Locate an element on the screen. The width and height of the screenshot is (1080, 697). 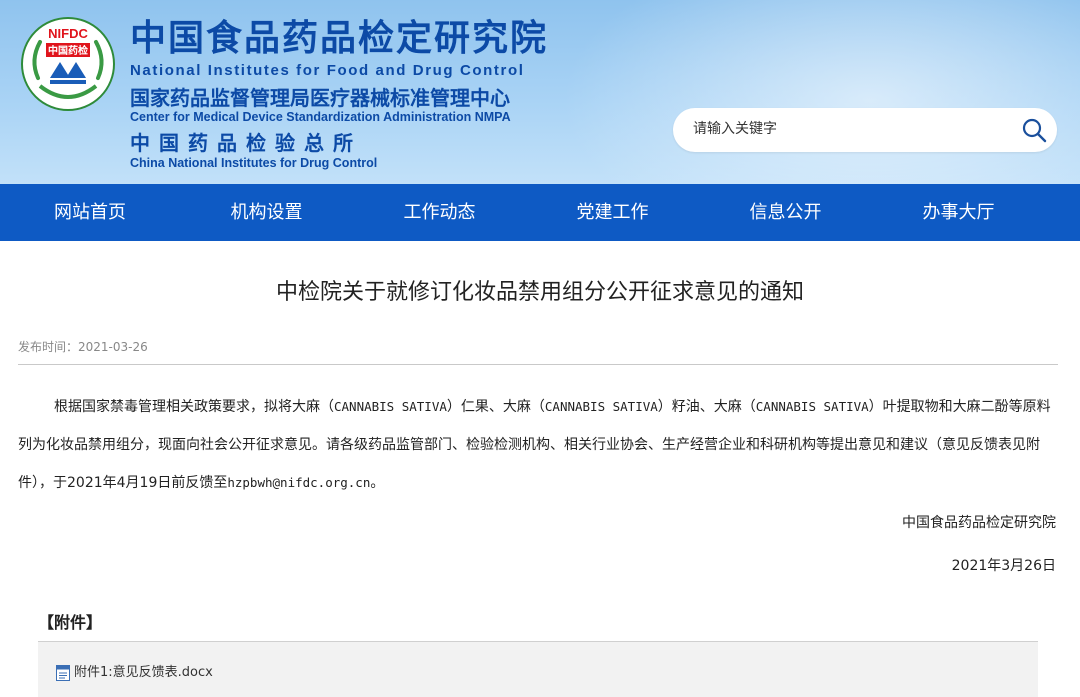
site-title-cn: 中国食品药品检定研究院 is located at coordinates (339, 38).